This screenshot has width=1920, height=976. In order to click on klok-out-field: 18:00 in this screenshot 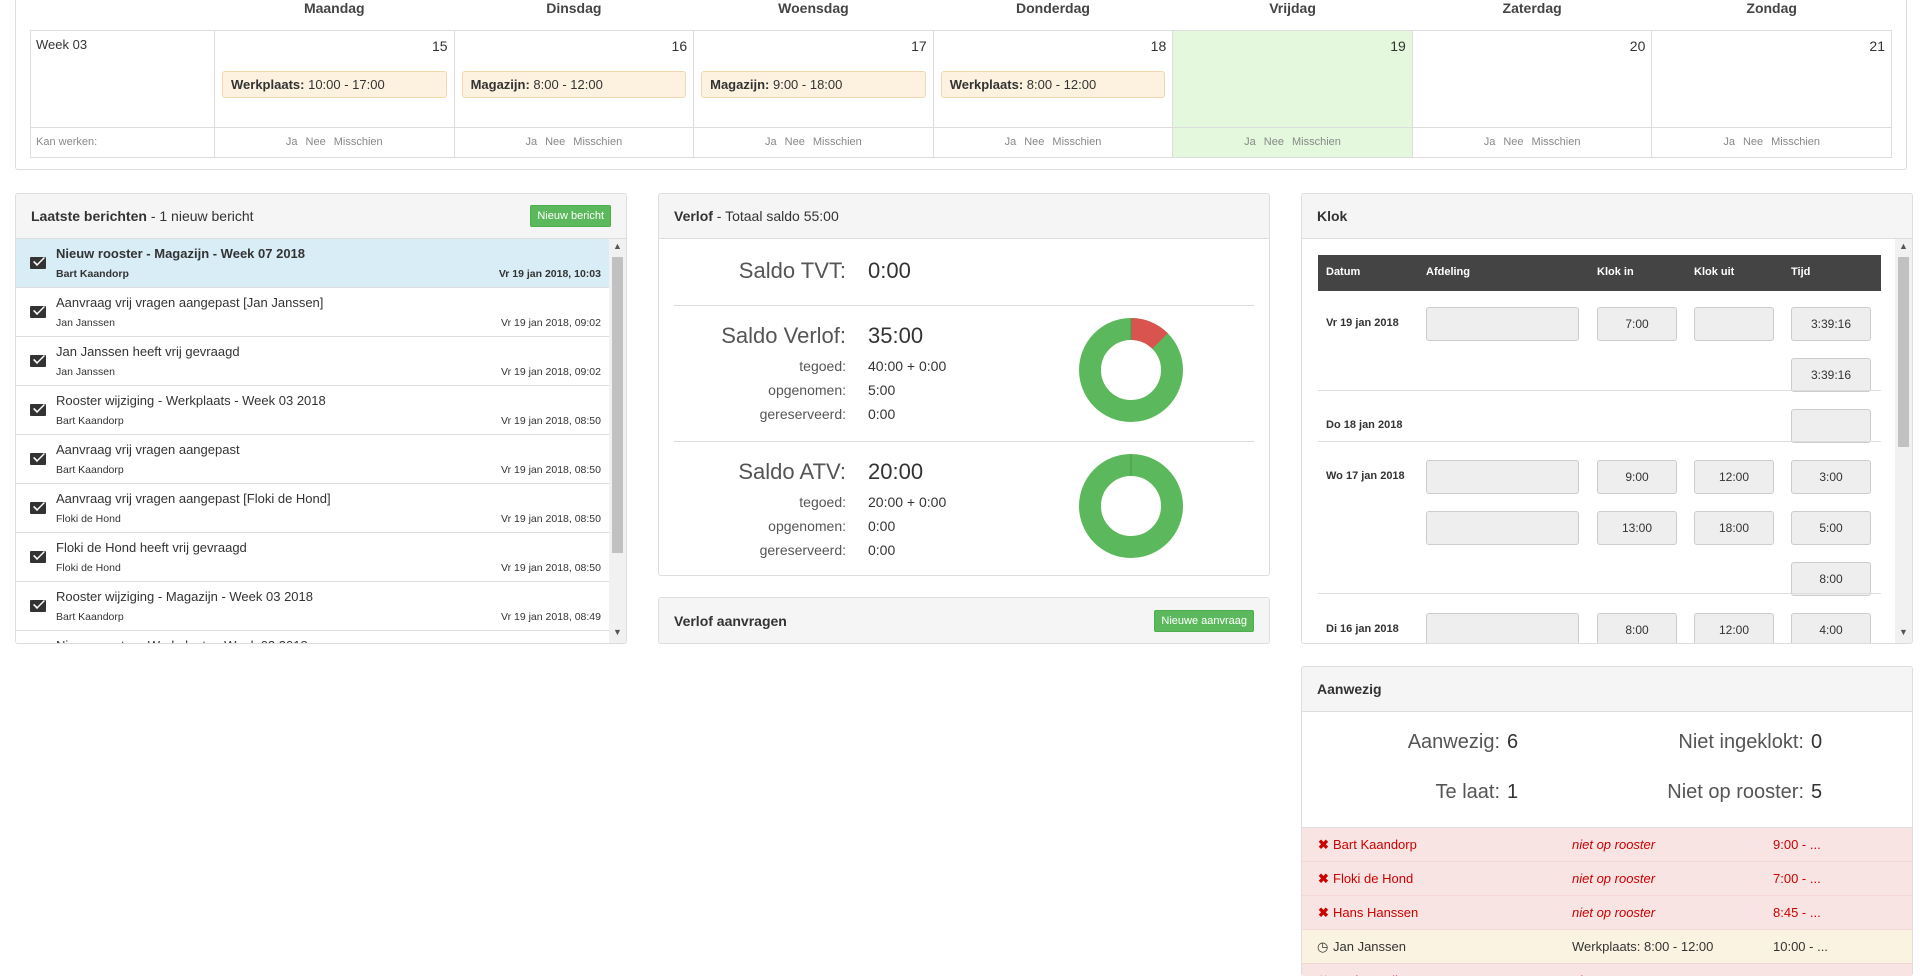, I will do `click(1734, 528)`.